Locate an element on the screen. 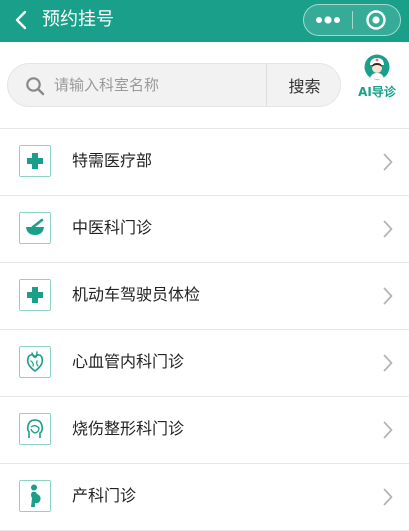  target-circle-icon is located at coordinates (376, 20).